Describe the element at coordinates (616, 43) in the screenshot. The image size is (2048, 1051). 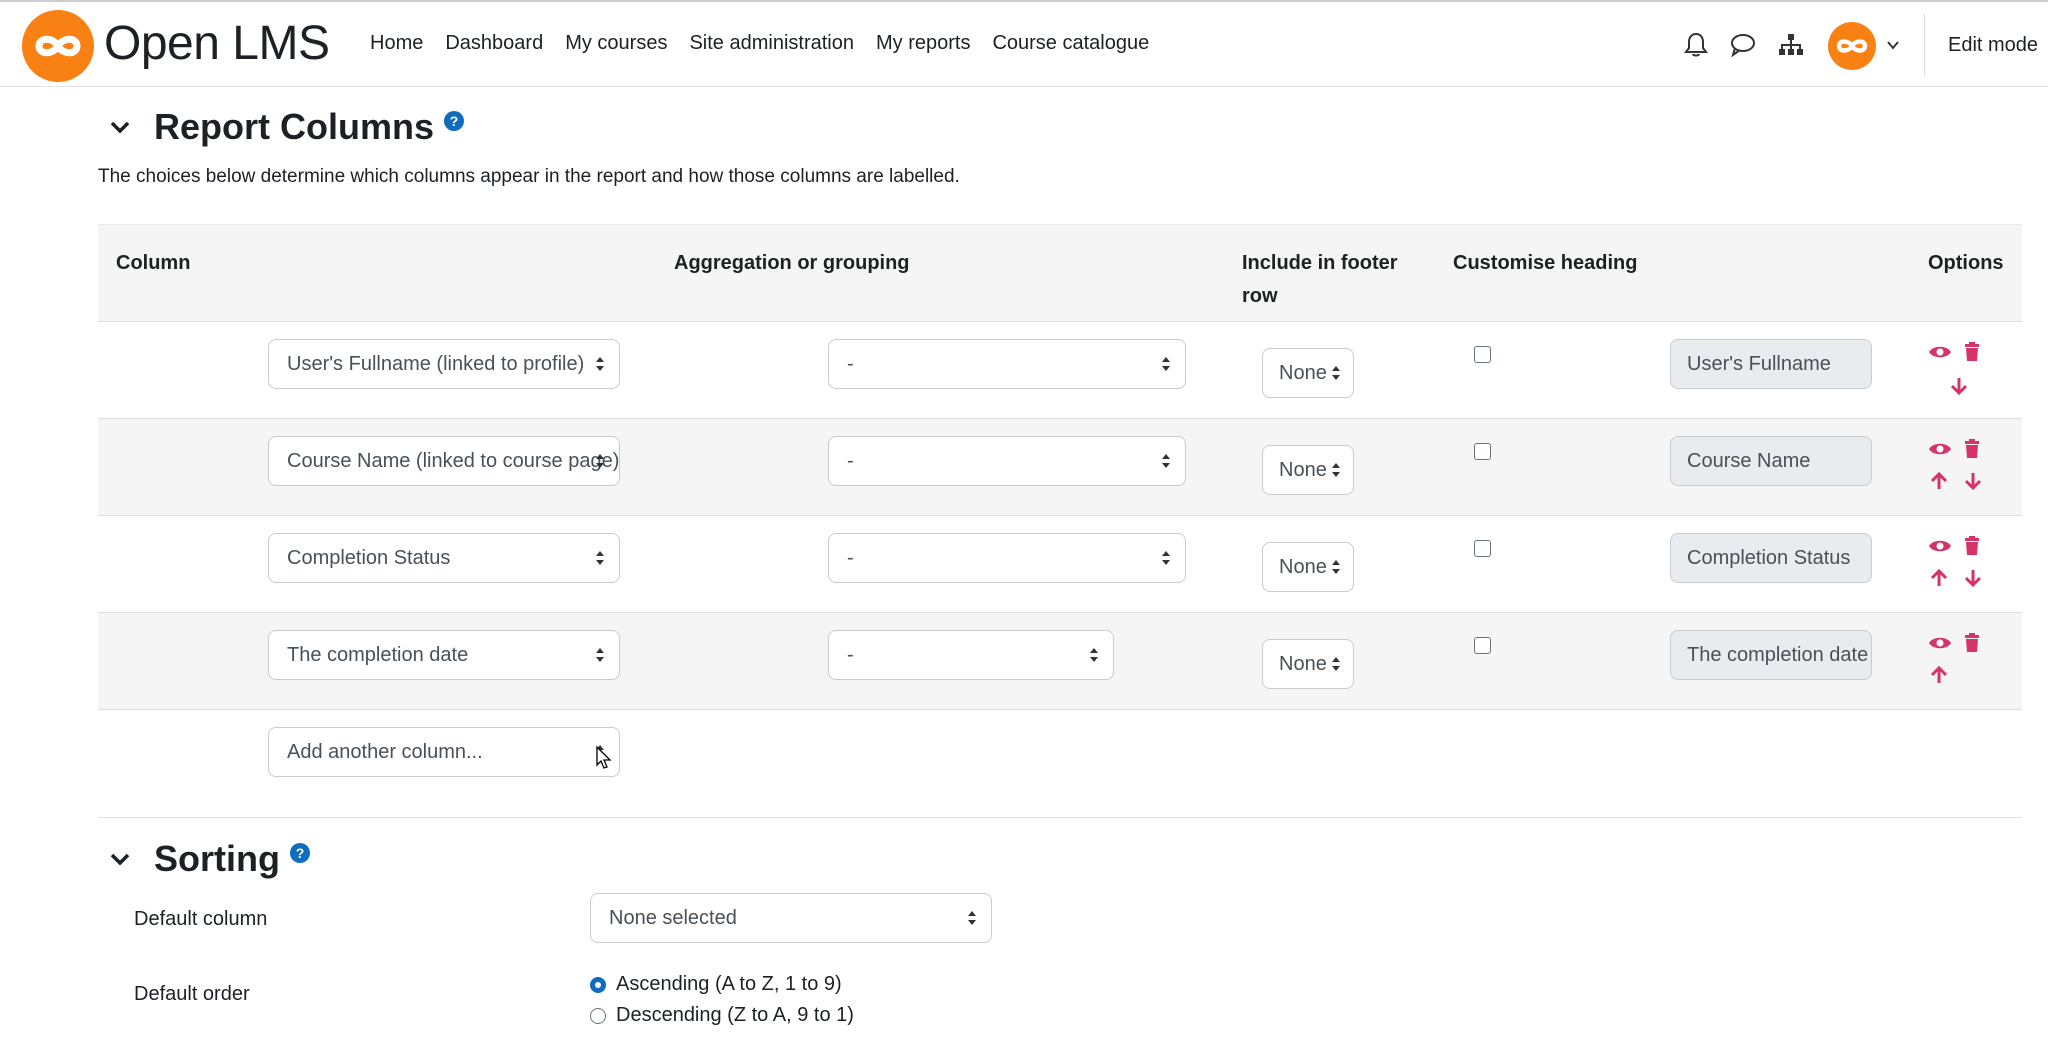
I see `nav-my-courses-link: My courses` at that location.